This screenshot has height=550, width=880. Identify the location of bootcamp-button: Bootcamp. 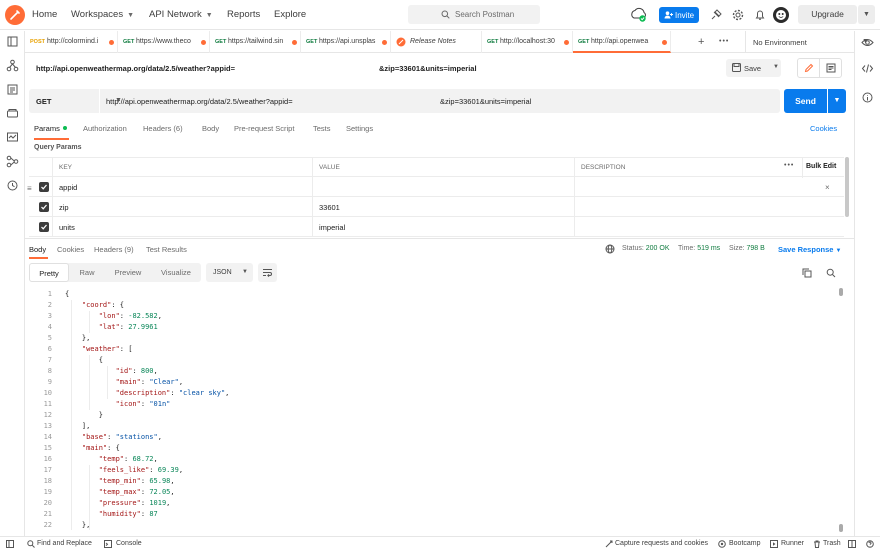
(745, 543).